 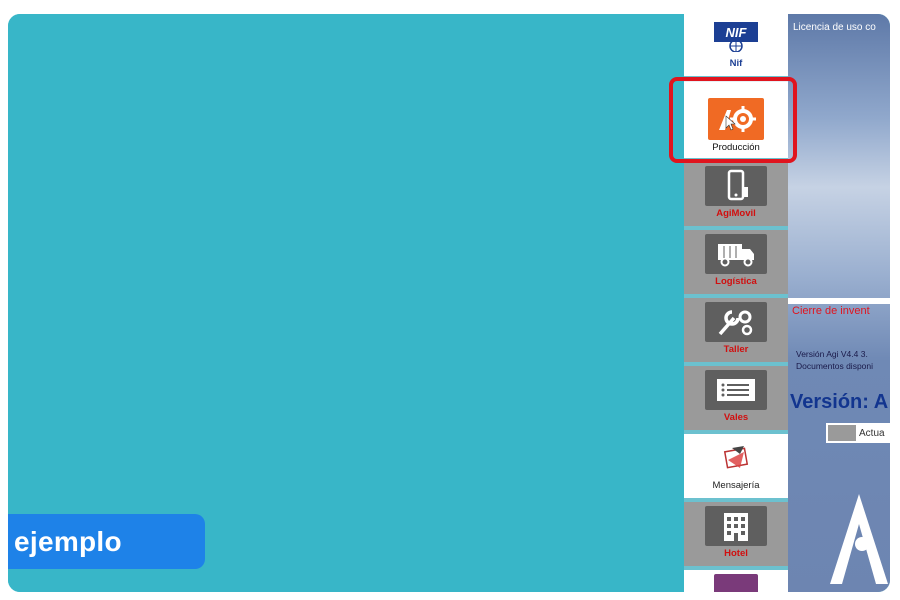 I want to click on example-ribbon-label: ejemplo, so click(x=68, y=541).